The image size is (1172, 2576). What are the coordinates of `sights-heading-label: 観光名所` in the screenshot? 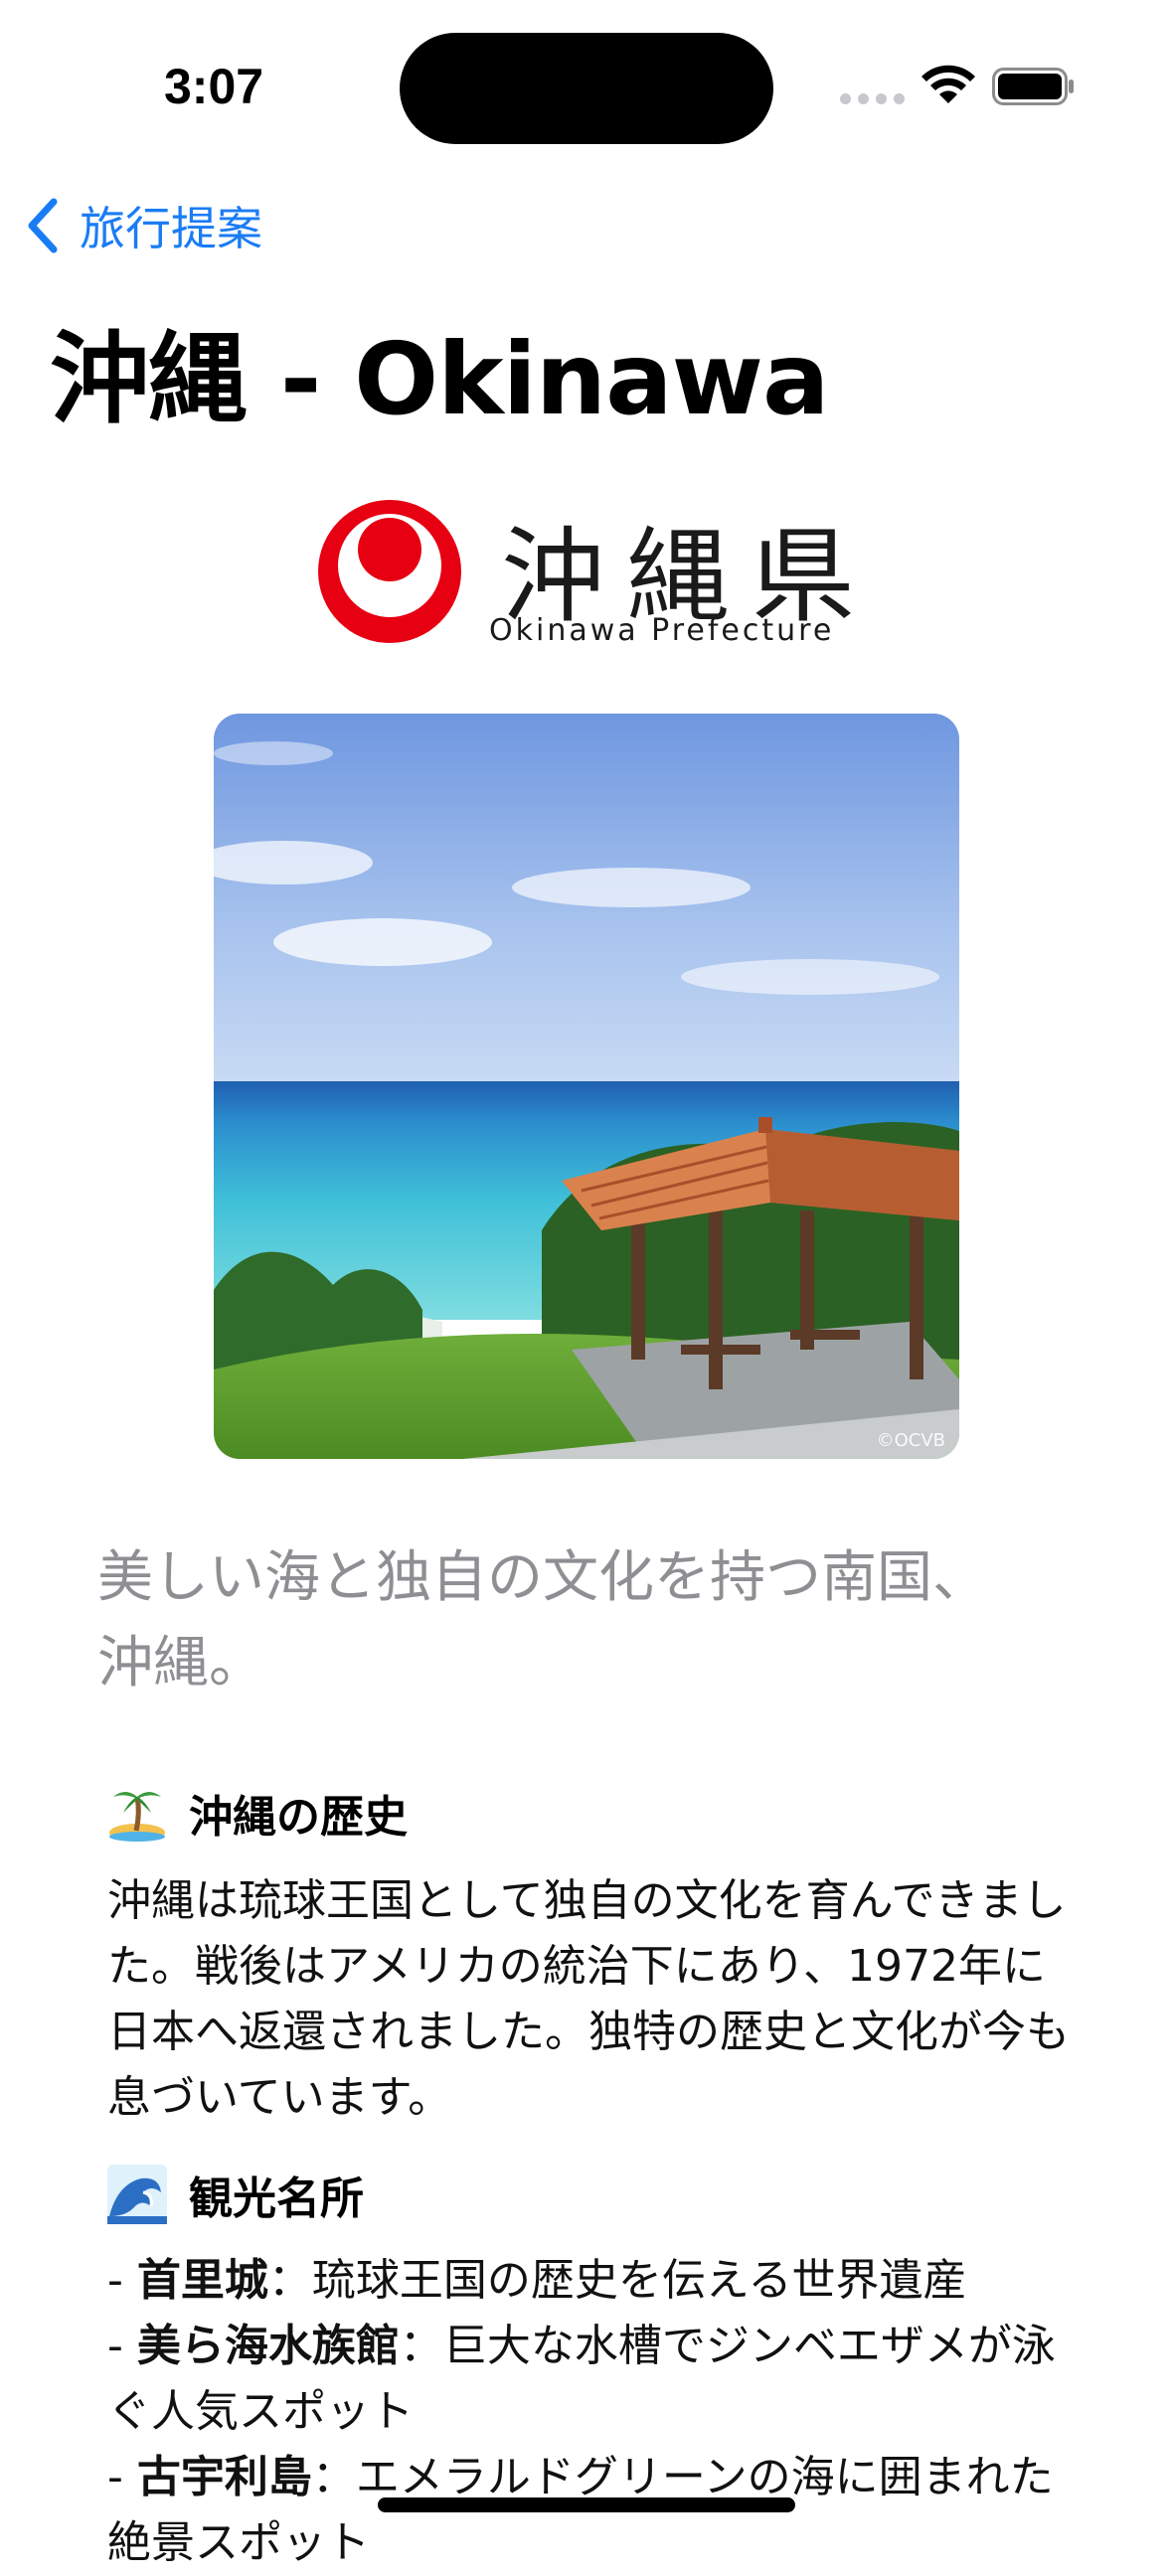 It's located at (277, 2199).